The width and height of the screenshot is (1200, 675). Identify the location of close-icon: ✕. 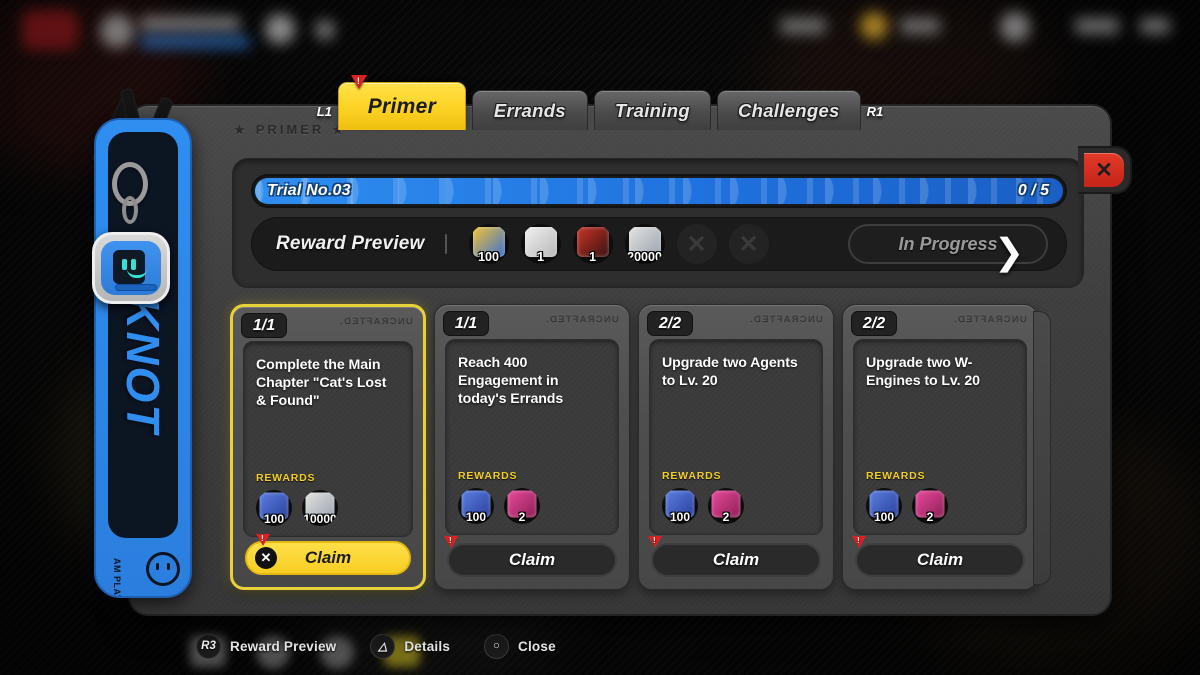
(1104, 170).